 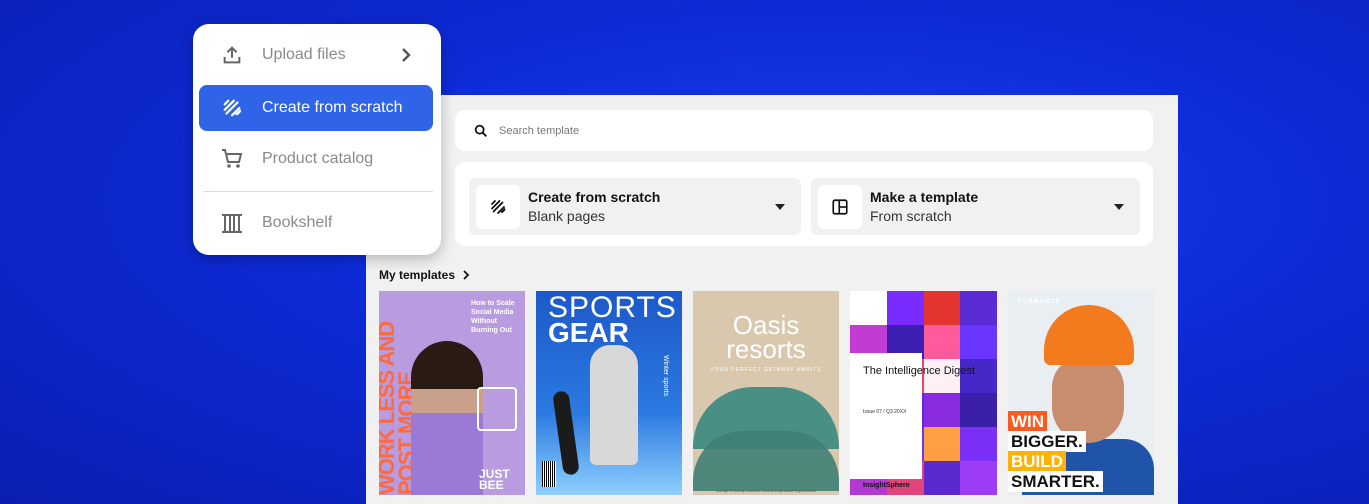 I want to click on option-title: Make a template, so click(x=924, y=197).